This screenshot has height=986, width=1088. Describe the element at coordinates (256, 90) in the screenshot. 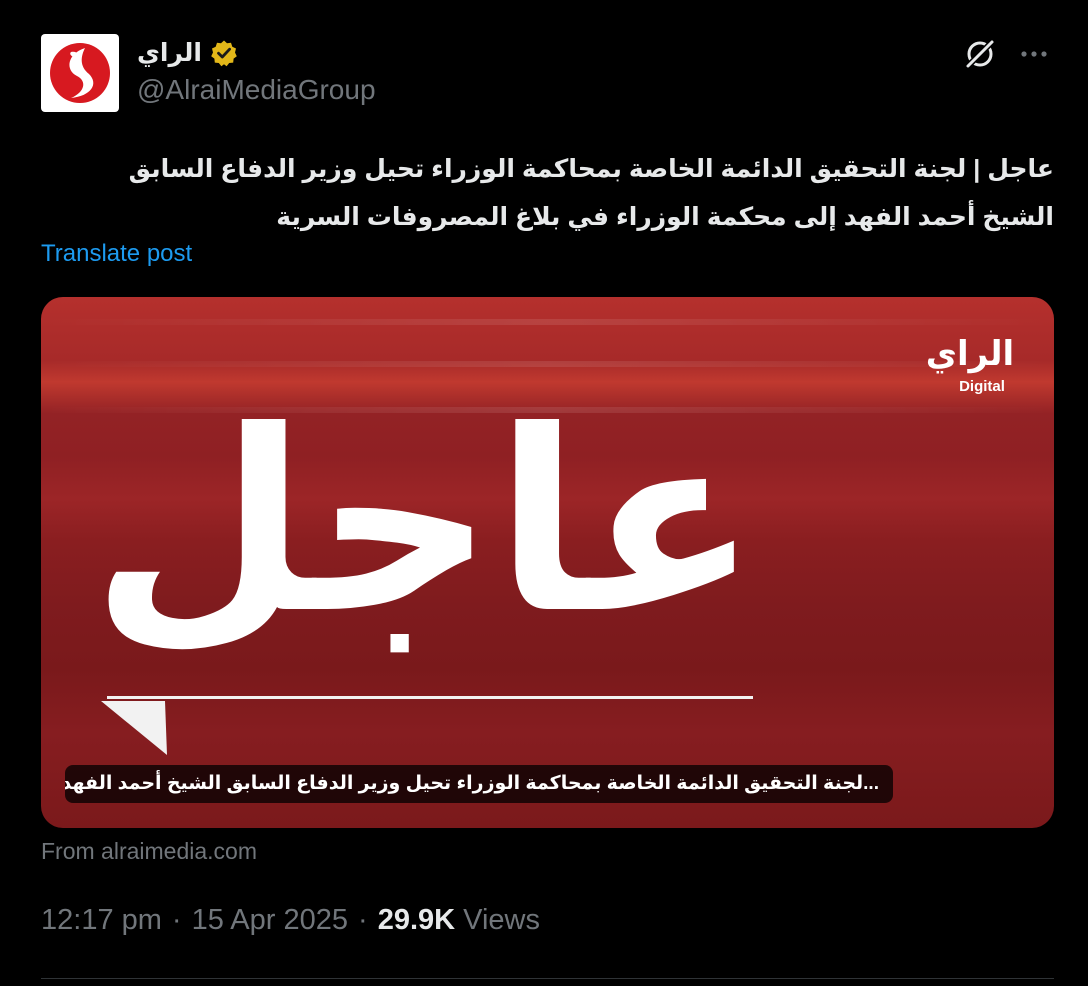

I see `author-handle: @AlraiMediaGroup` at that location.